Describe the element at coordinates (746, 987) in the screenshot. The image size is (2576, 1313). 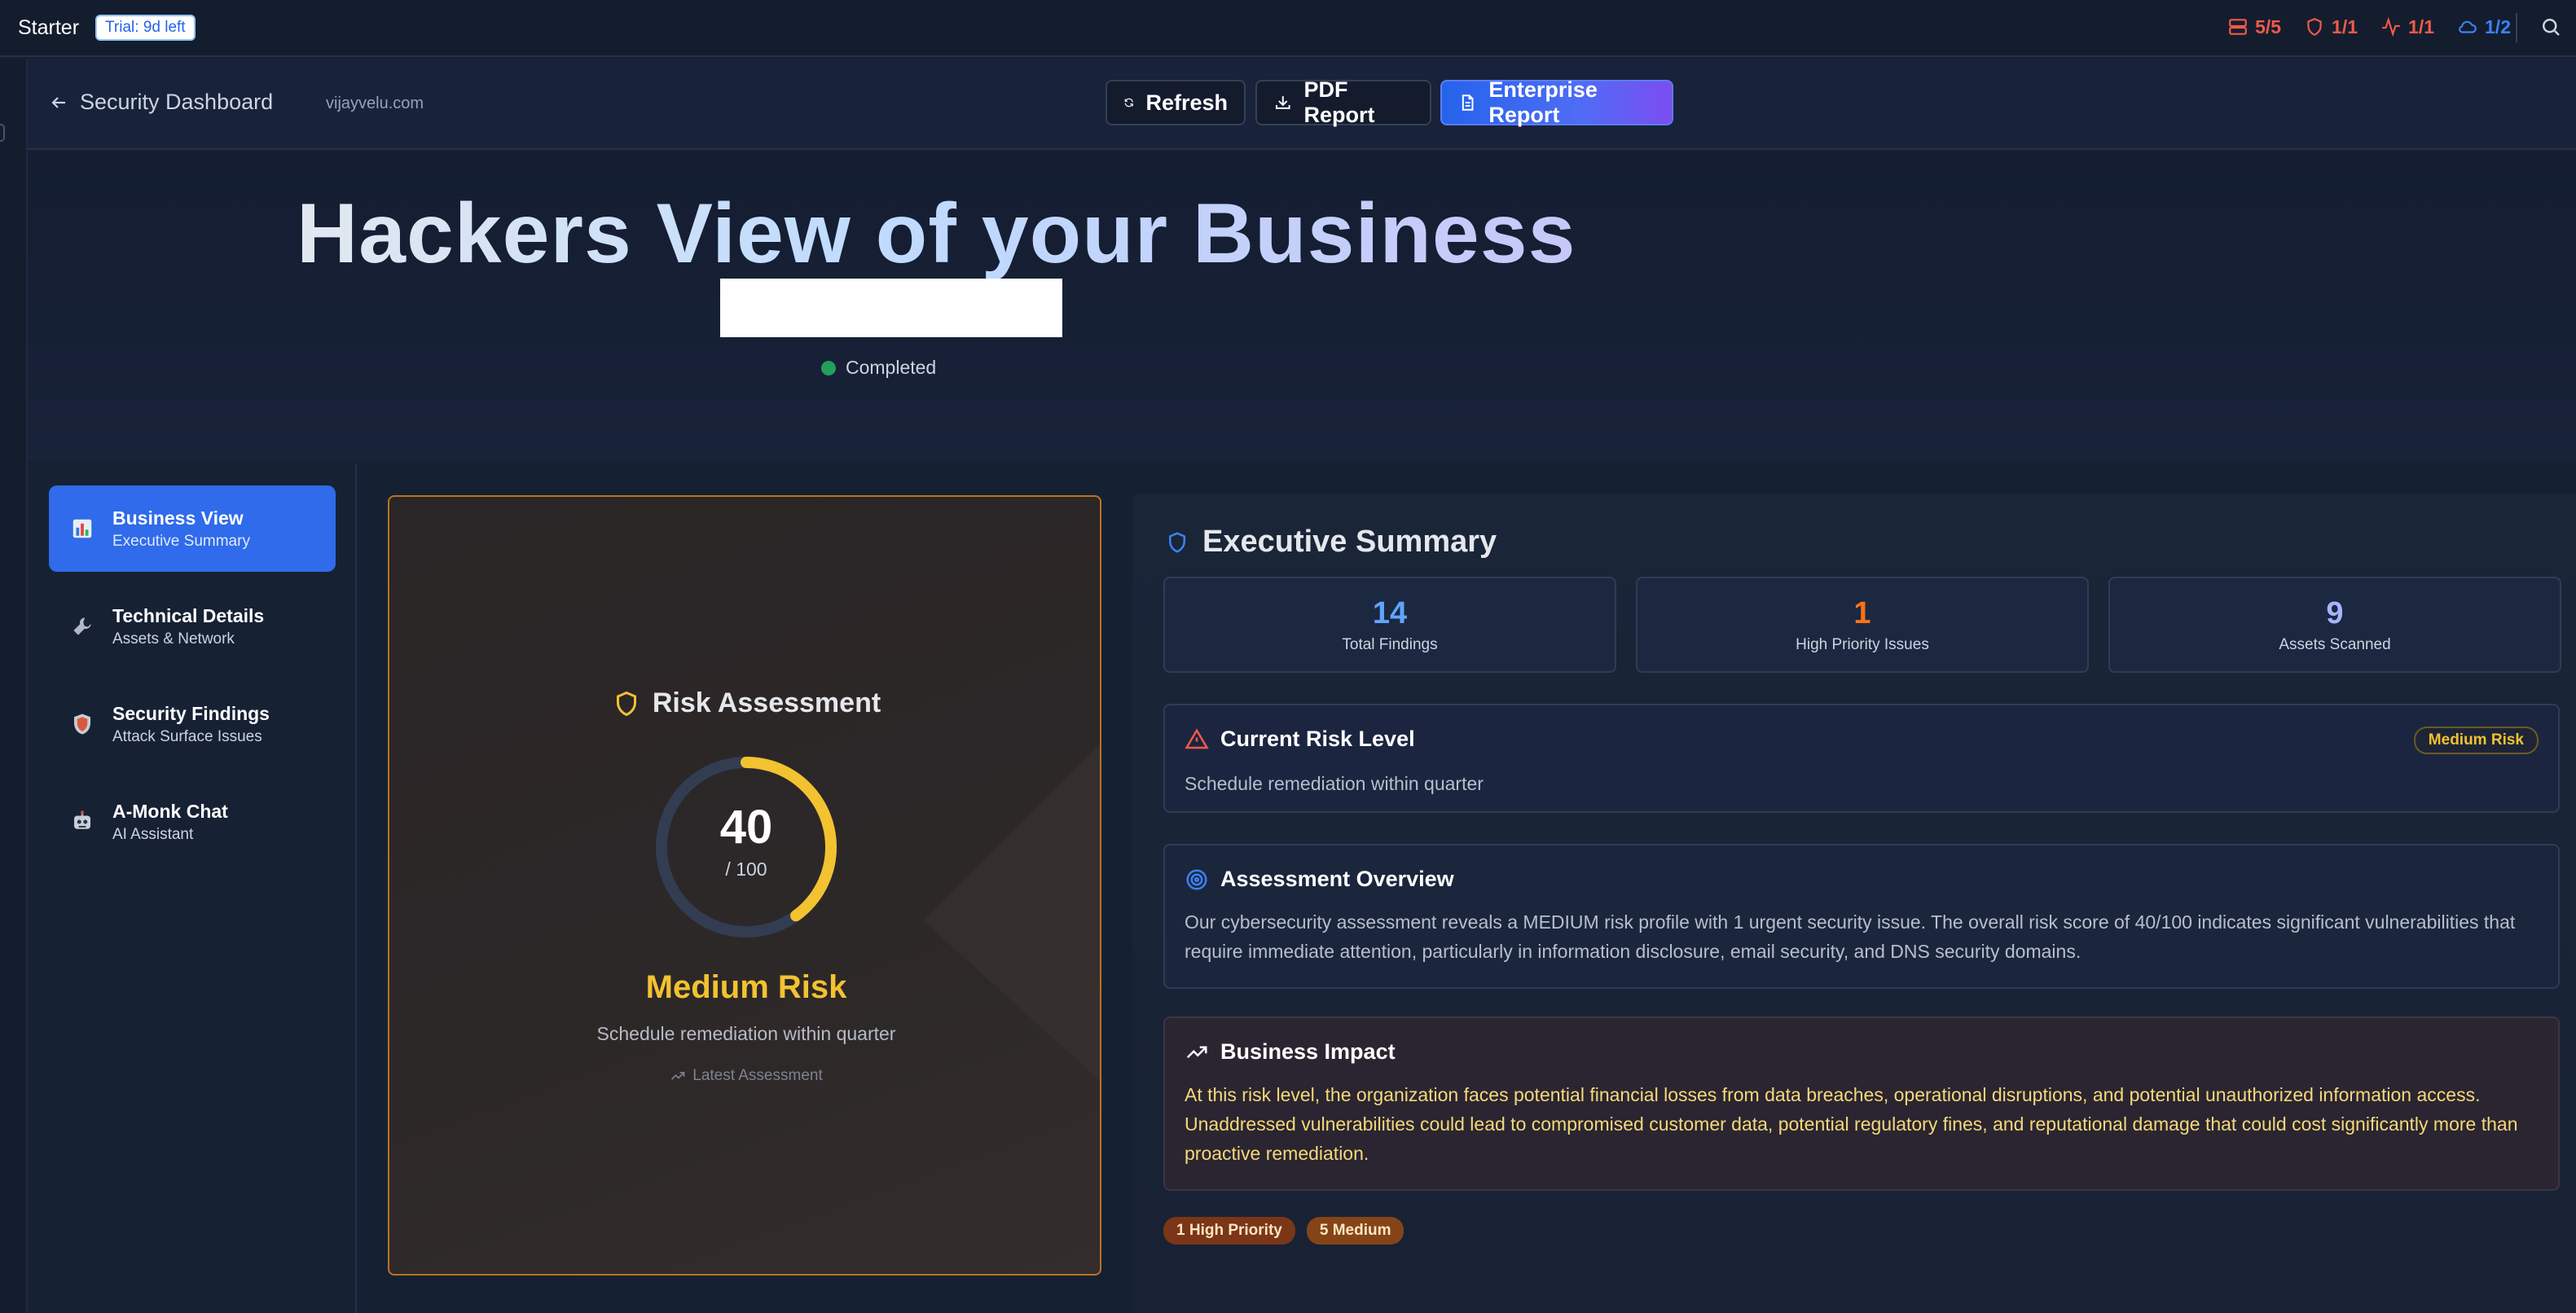
I see `risk-level: Medium Risk` at that location.